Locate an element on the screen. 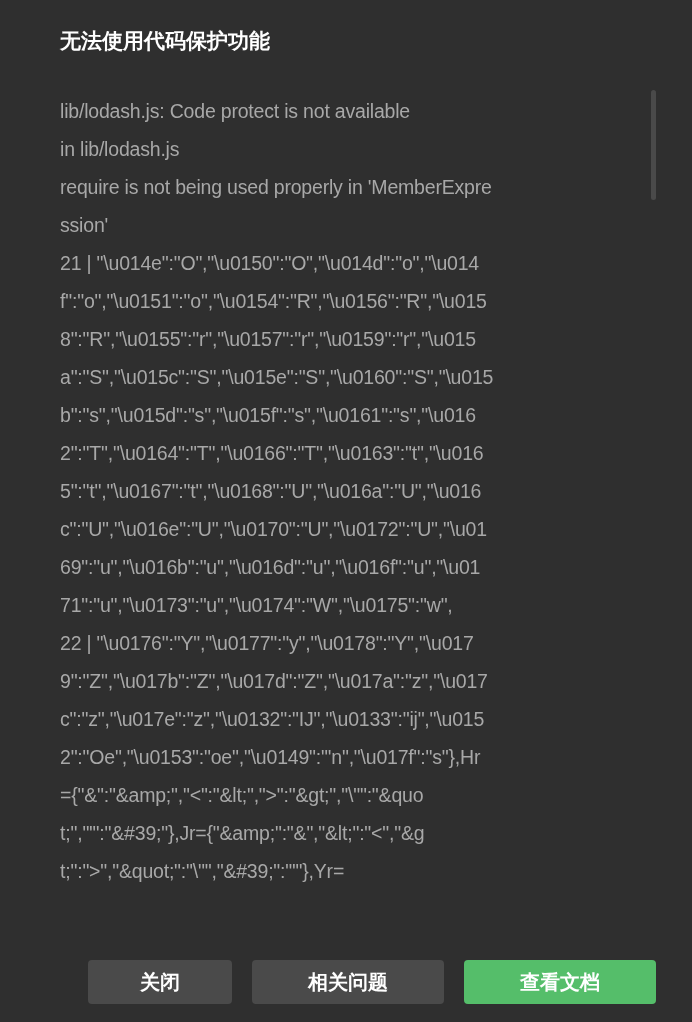  log-line: ={"&":"&amp;","<":"&lt;",">":"&gt;","\"":"&quo is located at coordinates (242, 795).